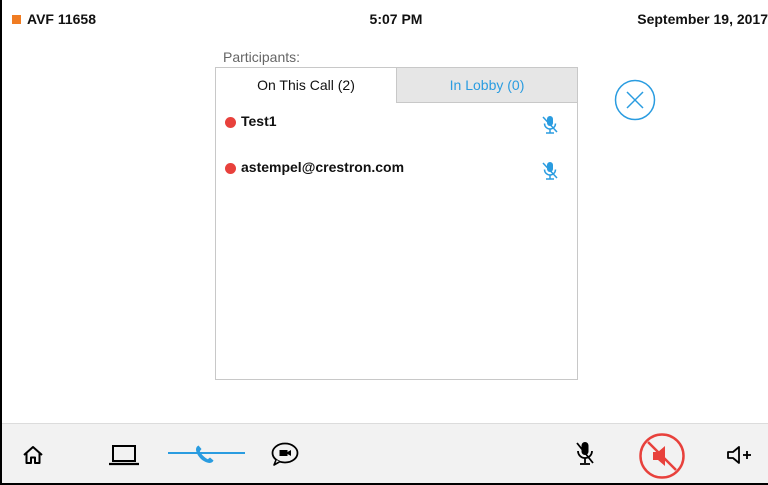  Describe the element at coordinates (396, 19) in the screenshot. I see `clock: 5:07 PM` at that location.